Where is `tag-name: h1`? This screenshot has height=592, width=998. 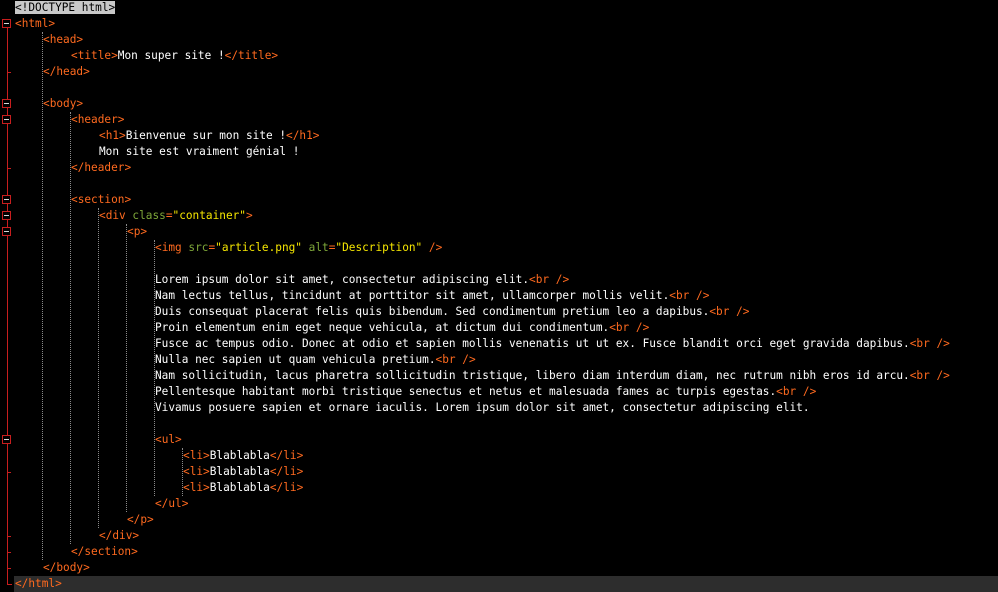 tag-name: h1 is located at coordinates (112, 135).